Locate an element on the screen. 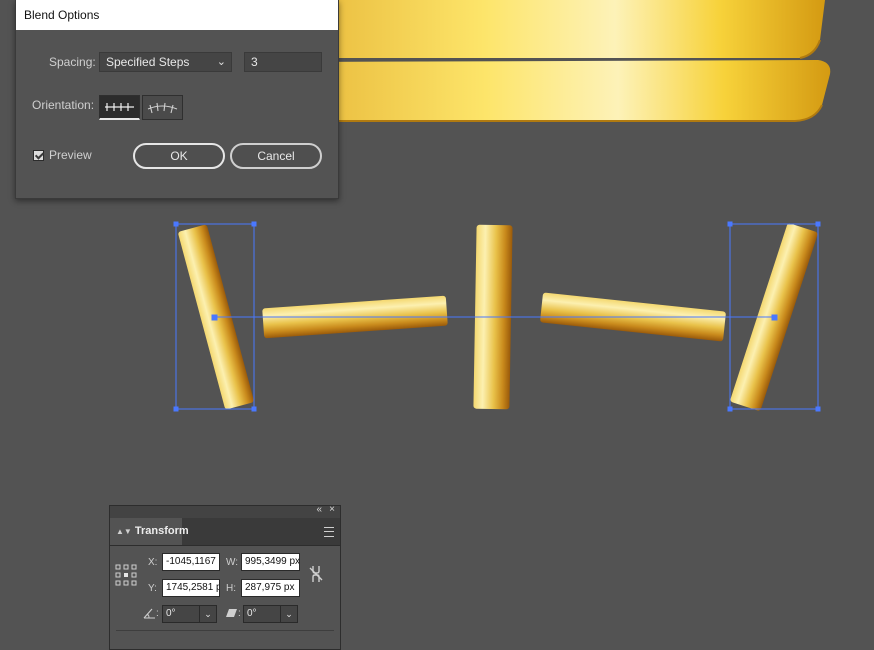 Image resolution: width=874 pixels, height=650 pixels. panel-menu-icon is located at coordinates (329, 532).